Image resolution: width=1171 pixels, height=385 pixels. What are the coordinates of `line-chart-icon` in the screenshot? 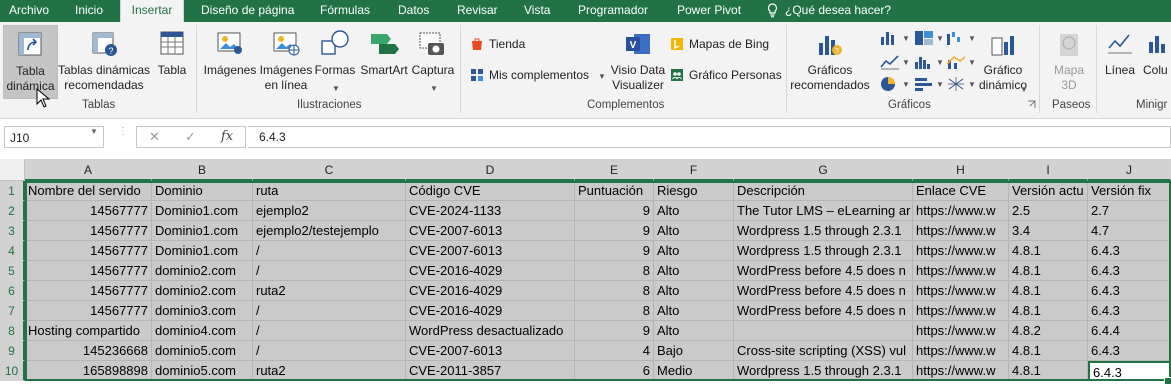 It's located at (890, 62).